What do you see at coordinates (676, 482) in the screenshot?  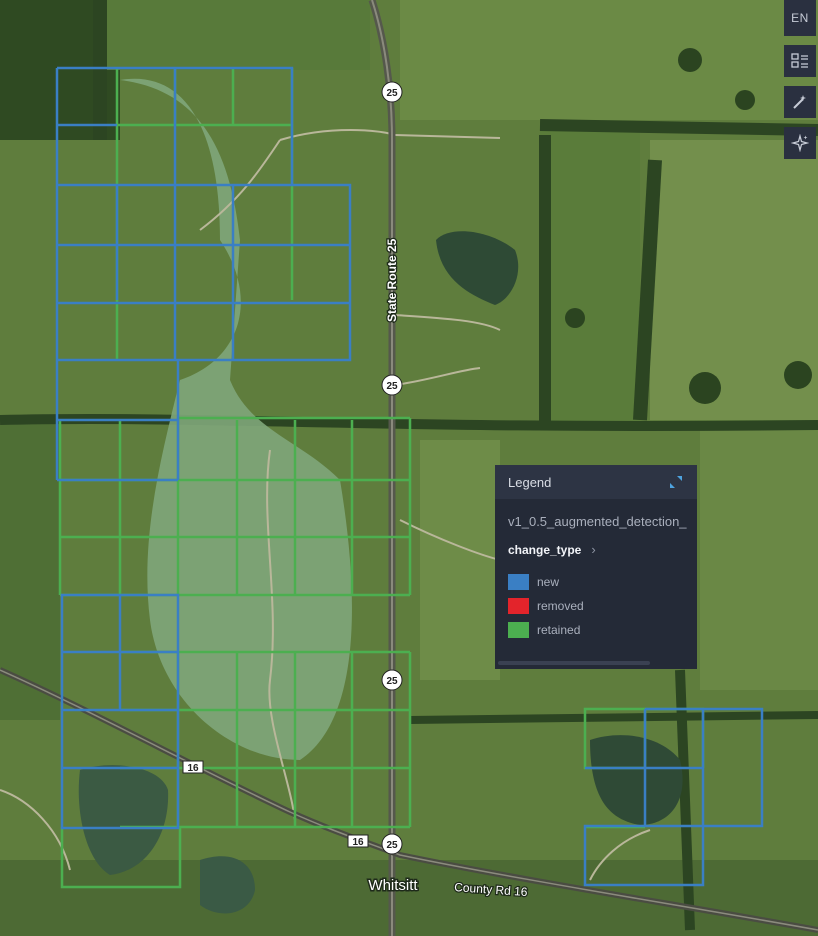 I see `collapse-icon` at bounding box center [676, 482].